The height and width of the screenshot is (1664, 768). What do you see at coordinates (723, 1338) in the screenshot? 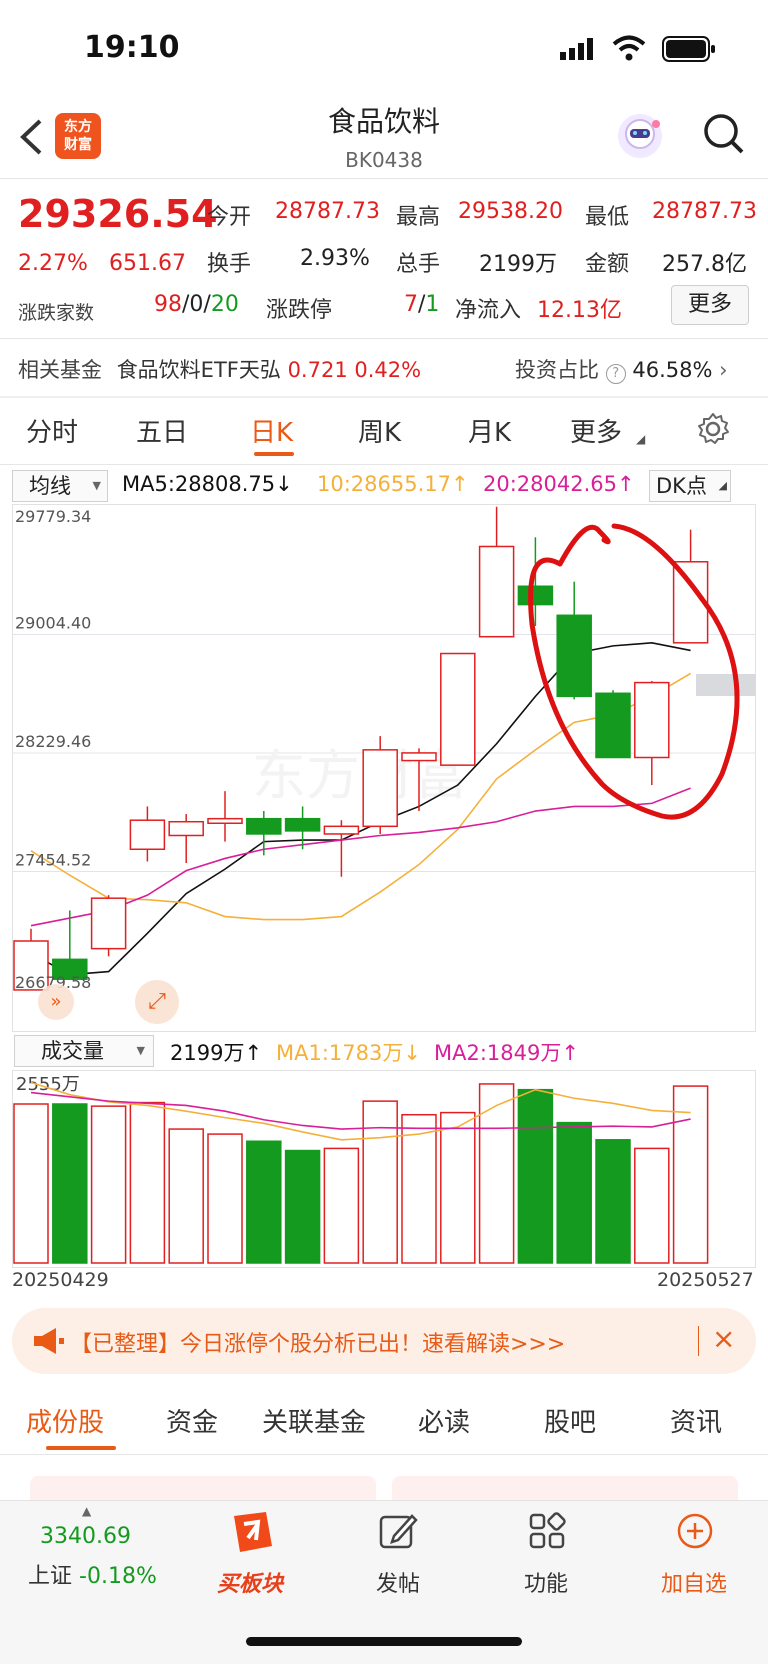
I see `close-icon: ×` at bounding box center [723, 1338].